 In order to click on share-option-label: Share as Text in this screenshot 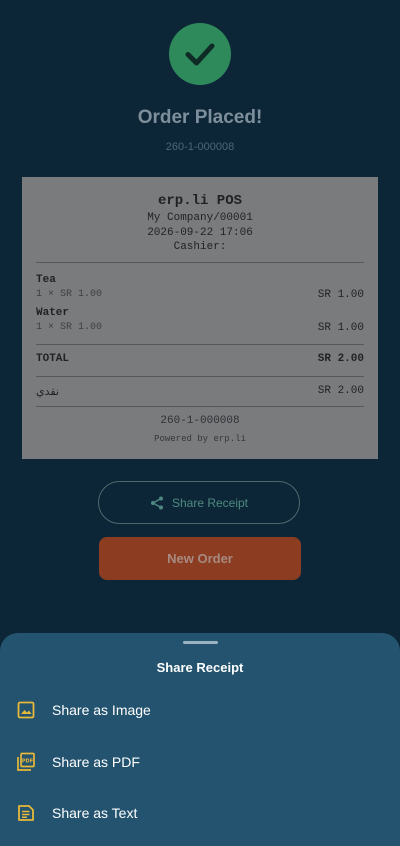, I will do `click(95, 813)`.